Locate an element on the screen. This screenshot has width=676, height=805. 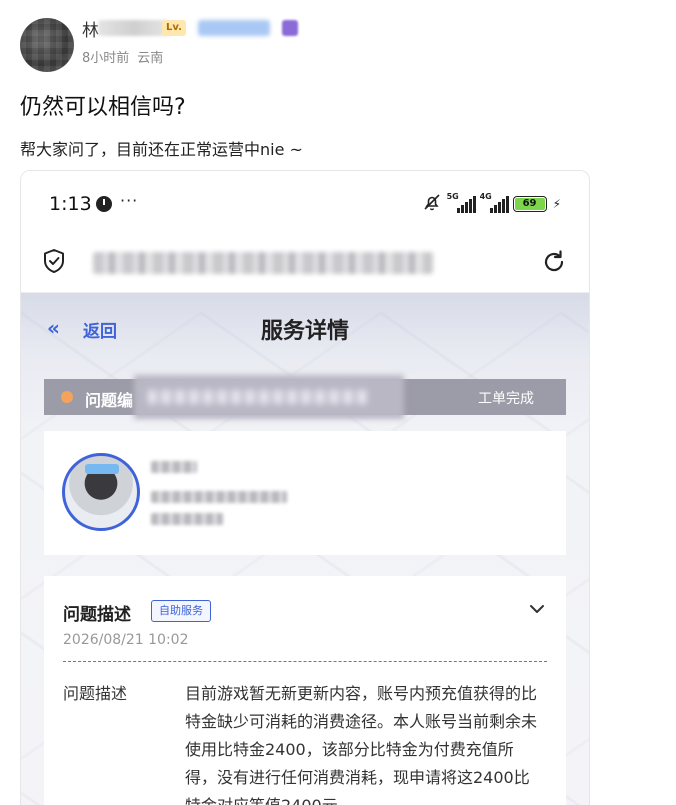
description-field-label: 问题描述 is located at coordinates (95, 693).